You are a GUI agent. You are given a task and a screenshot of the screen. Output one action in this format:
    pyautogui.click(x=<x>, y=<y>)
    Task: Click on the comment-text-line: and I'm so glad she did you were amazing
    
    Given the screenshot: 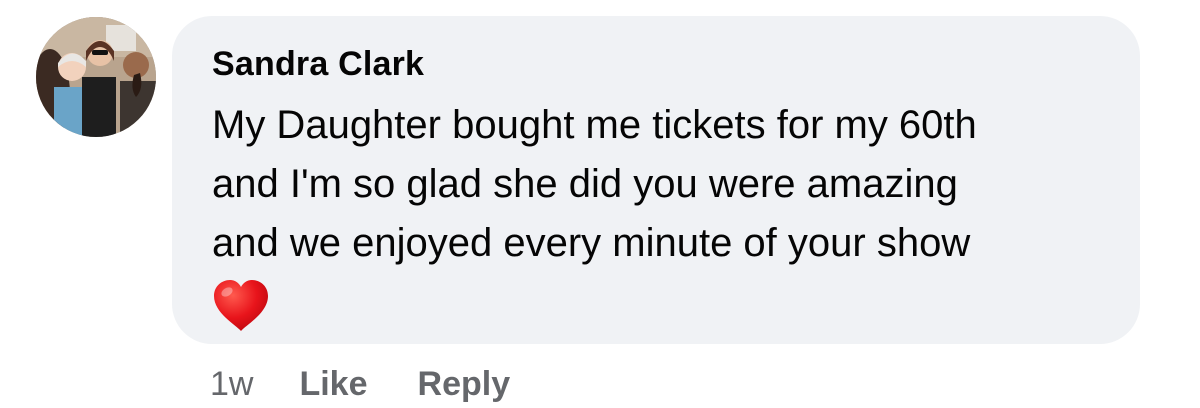 What is the action you would take?
    pyautogui.click(x=585, y=184)
    